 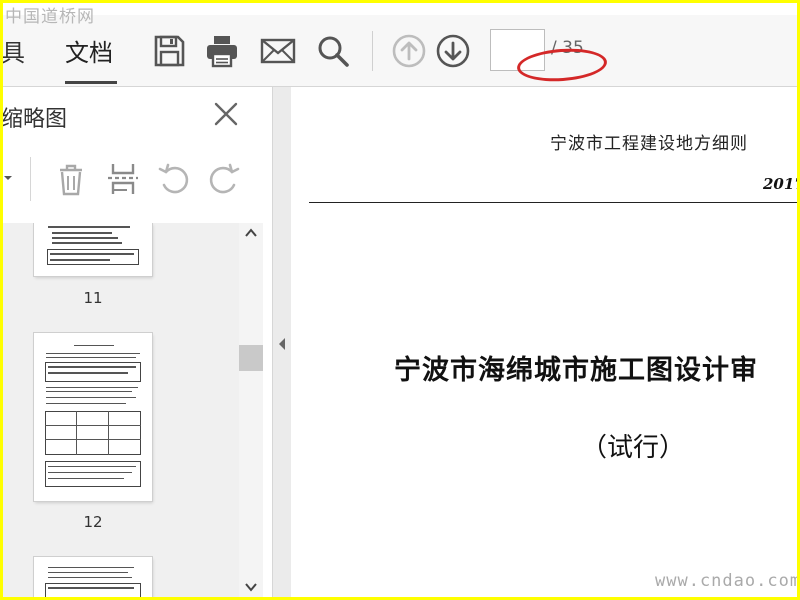 What do you see at coordinates (649, 144) in the screenshot?
I see `document-header: 宁波市工程建设地方细则` at bounding box center [649, 144].